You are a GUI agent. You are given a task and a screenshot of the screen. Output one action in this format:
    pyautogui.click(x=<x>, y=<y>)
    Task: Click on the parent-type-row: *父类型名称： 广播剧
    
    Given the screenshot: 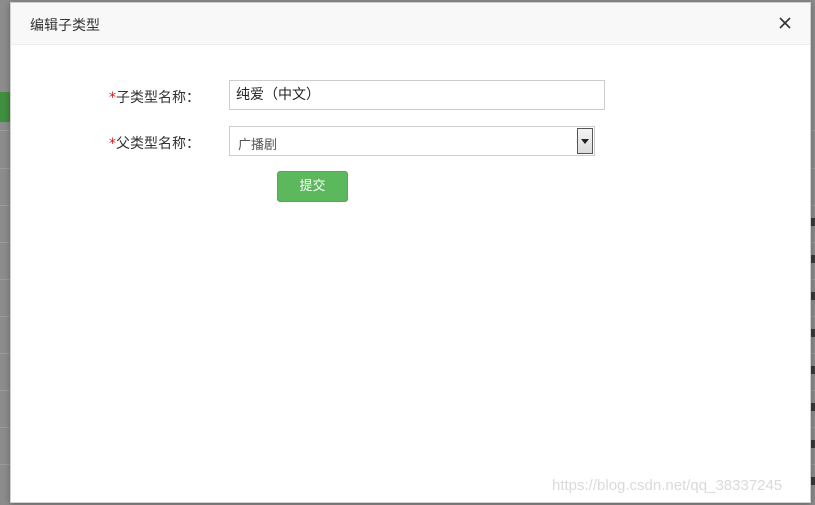 What is the action you would take?
    pyautogui.click(x=410, y=142)
    